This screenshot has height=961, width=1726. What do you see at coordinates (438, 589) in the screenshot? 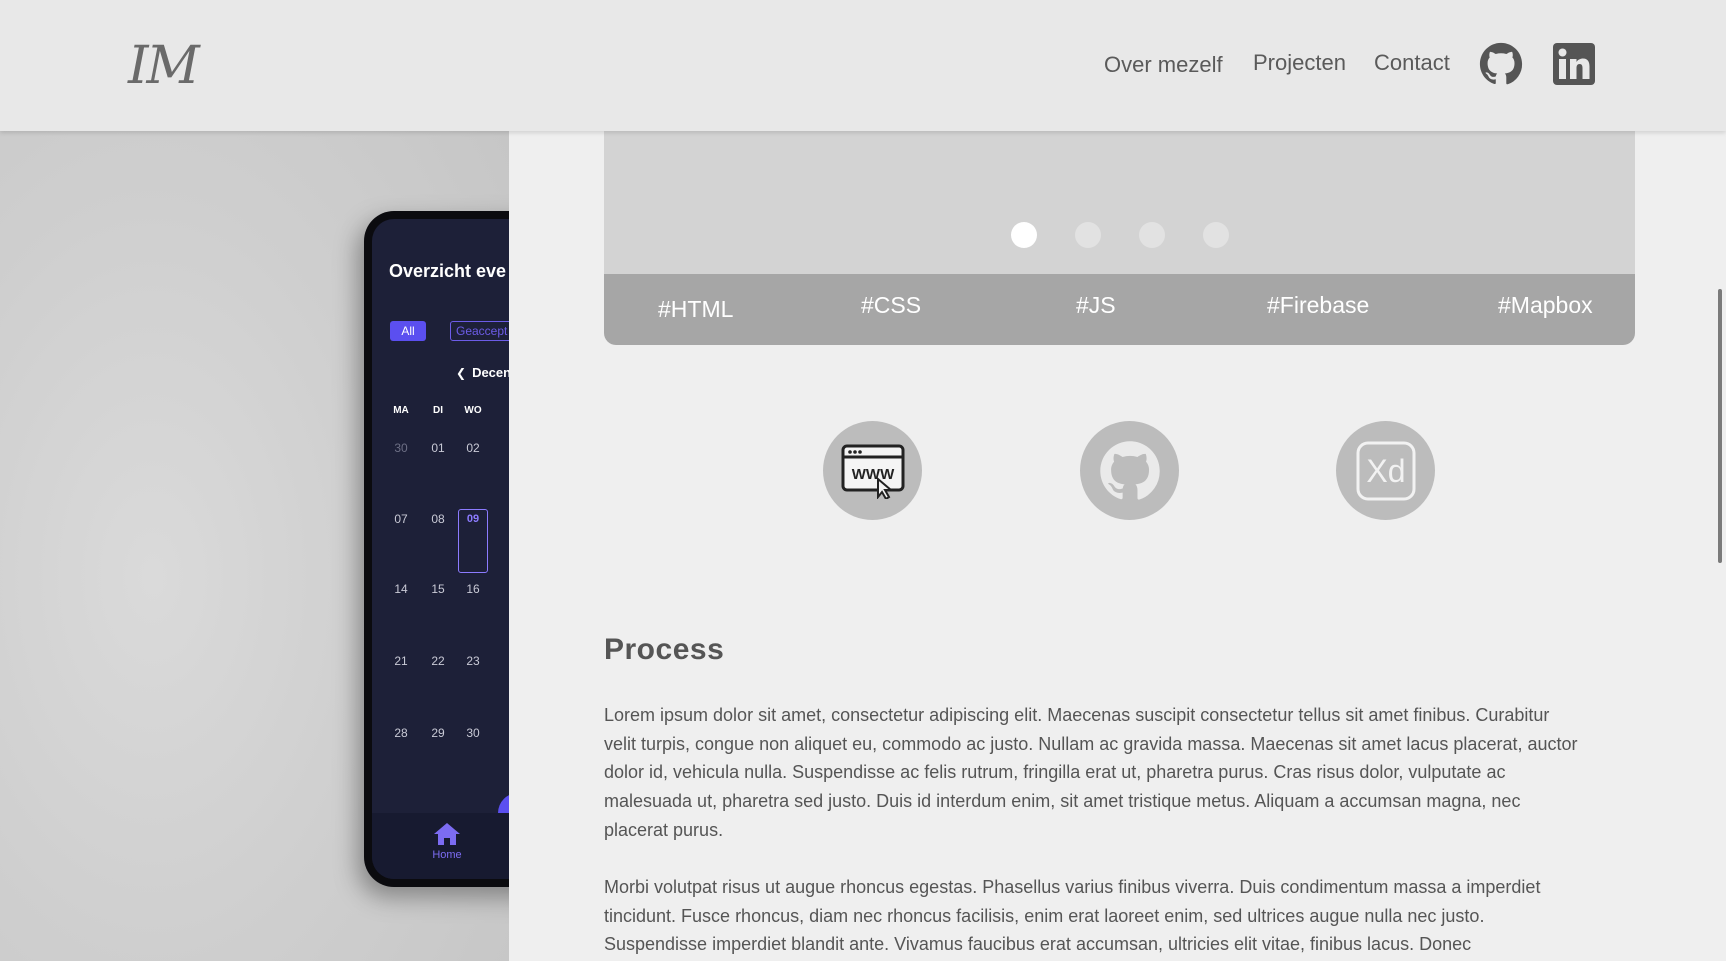
I see `calendar-day: 15` at bounding box center [438, 589].